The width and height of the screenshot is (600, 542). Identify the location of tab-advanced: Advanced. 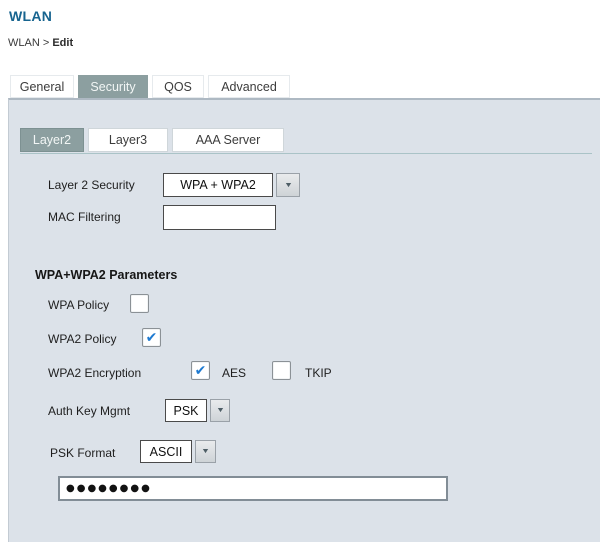
(249, 86).